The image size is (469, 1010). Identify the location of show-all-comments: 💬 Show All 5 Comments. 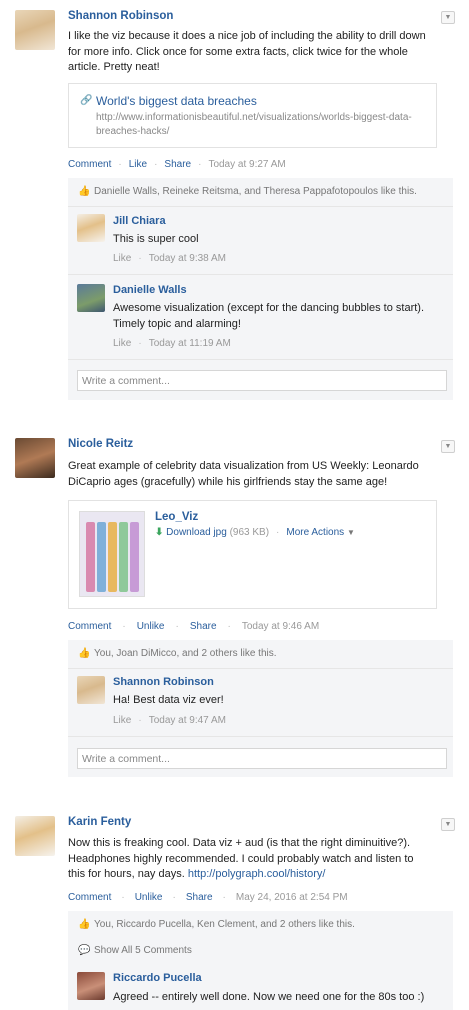
(260, 951).